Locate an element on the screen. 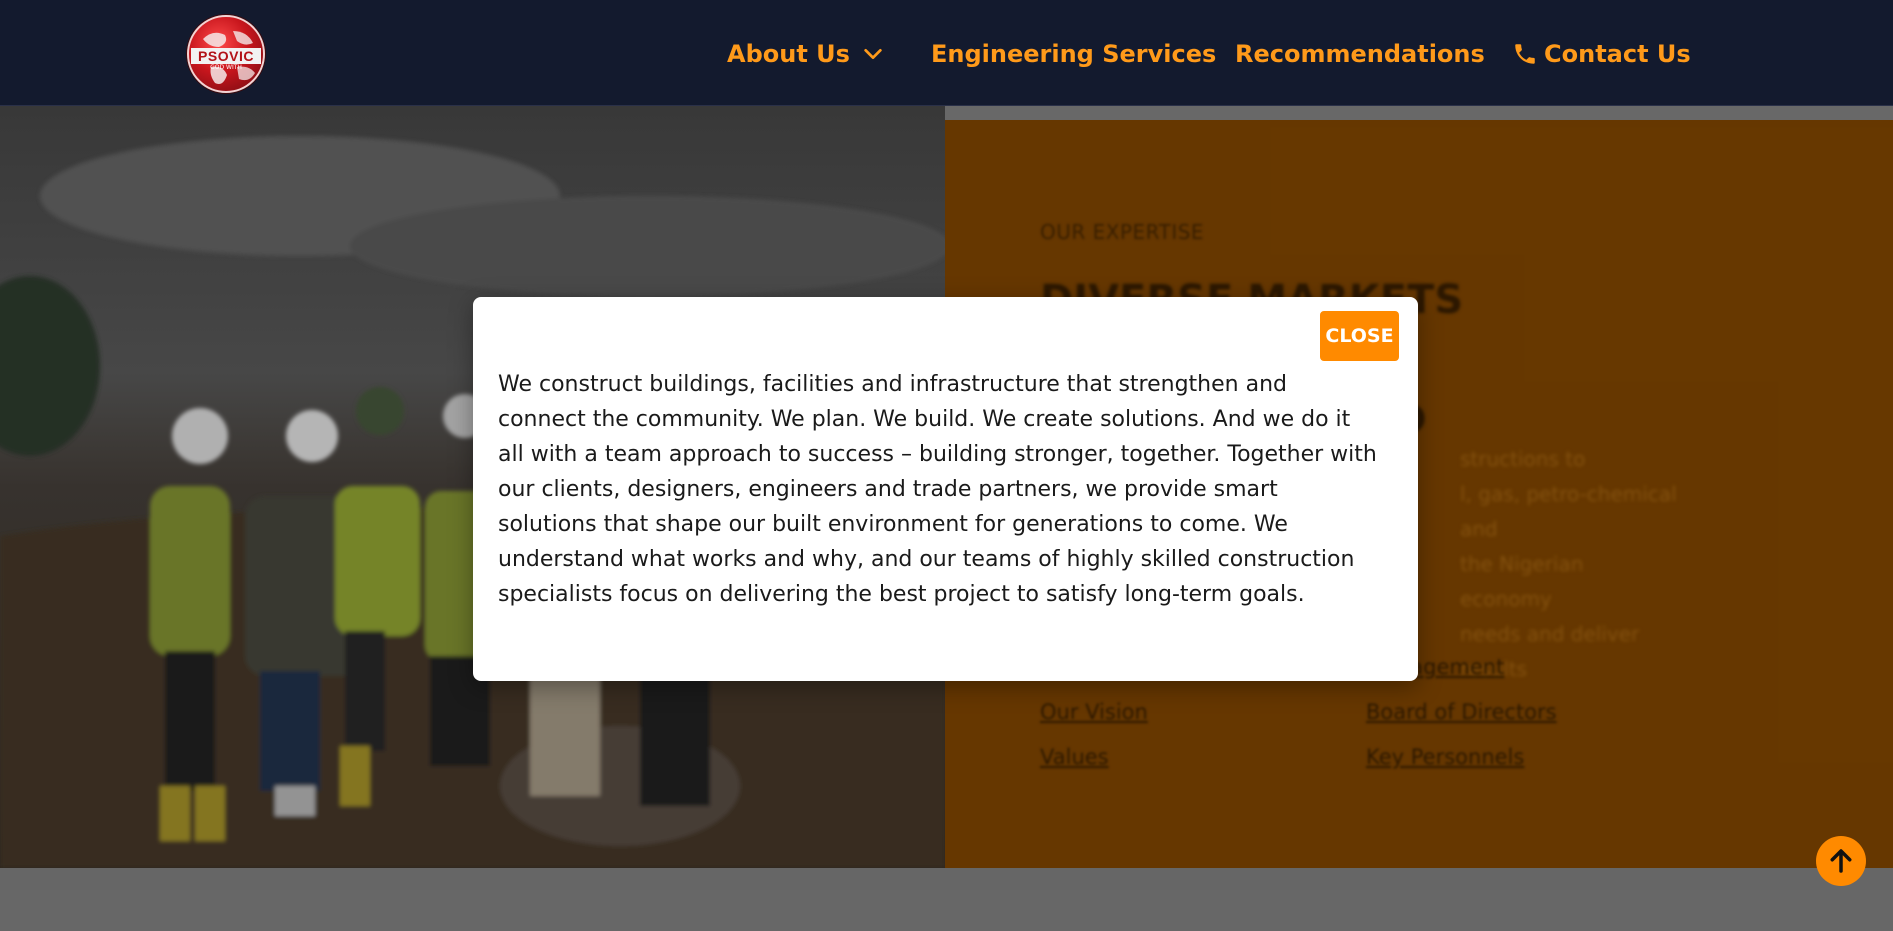 This screenshot has width=1893, height=931. link-values: Values is located at coordinates (1074, 757).